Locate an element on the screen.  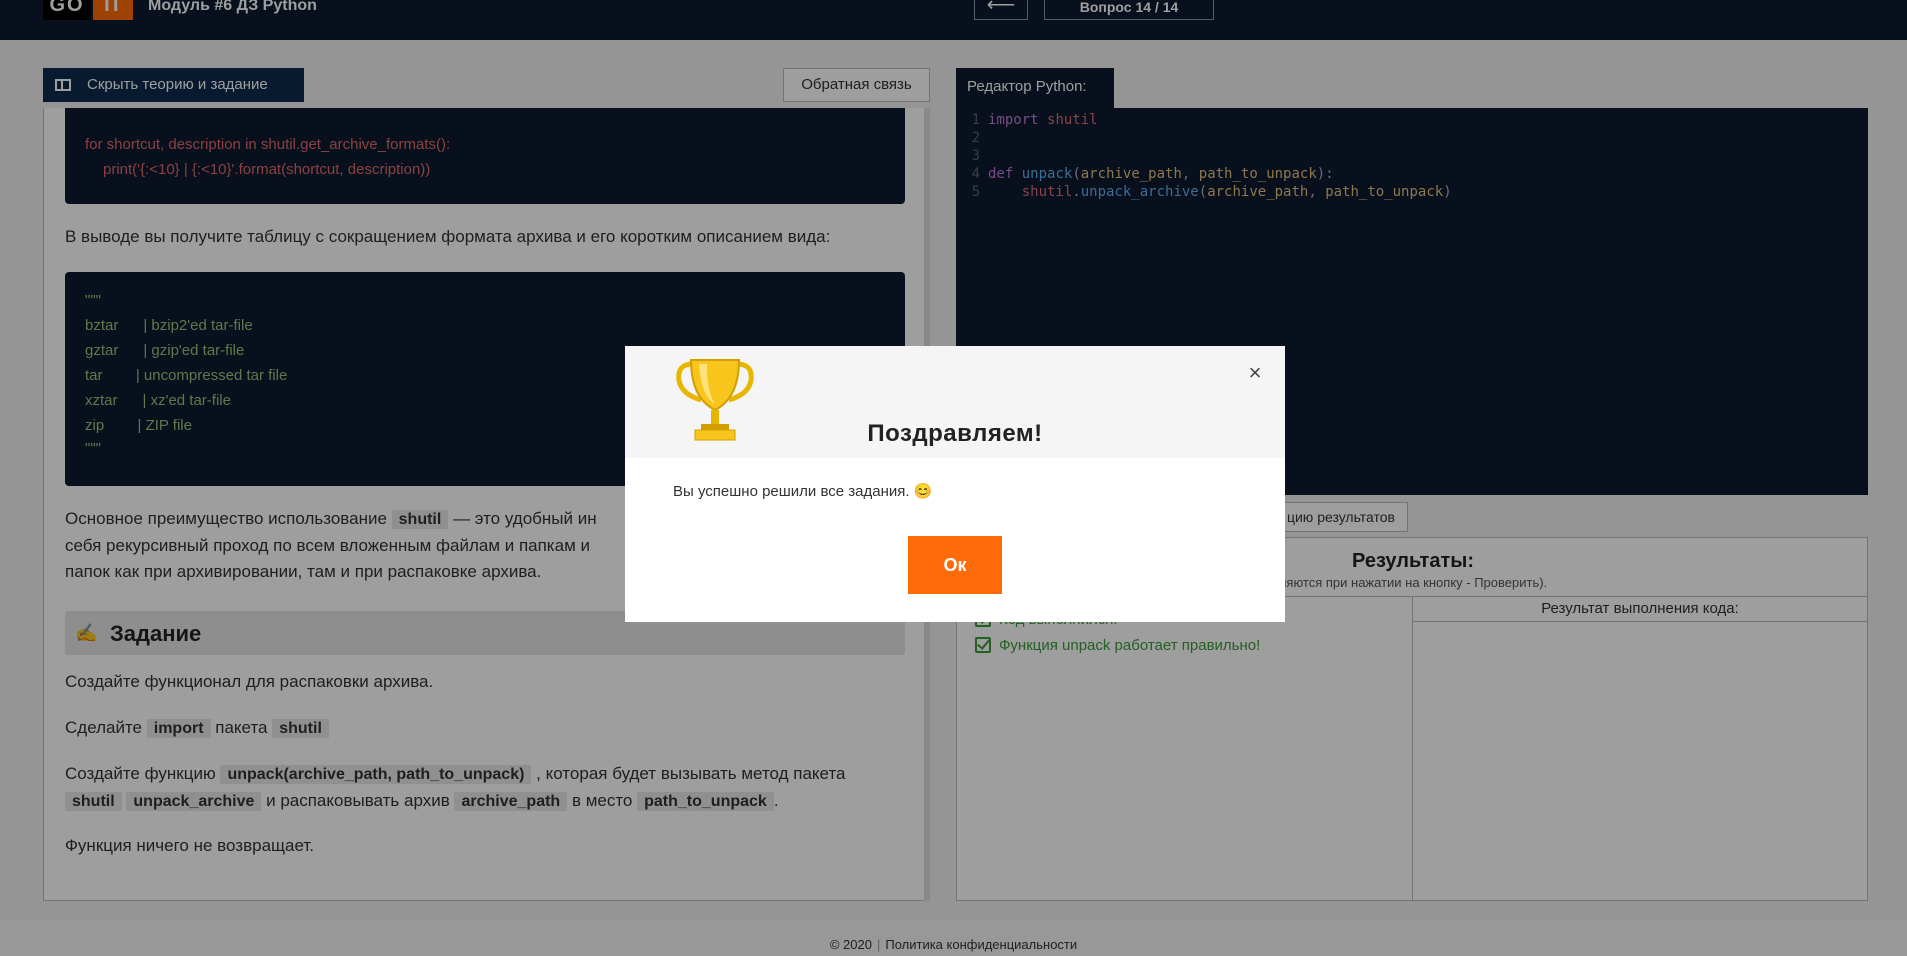
modal-message: Вы успешно решили все задания. 😊 is located at coordinates (803, 491).